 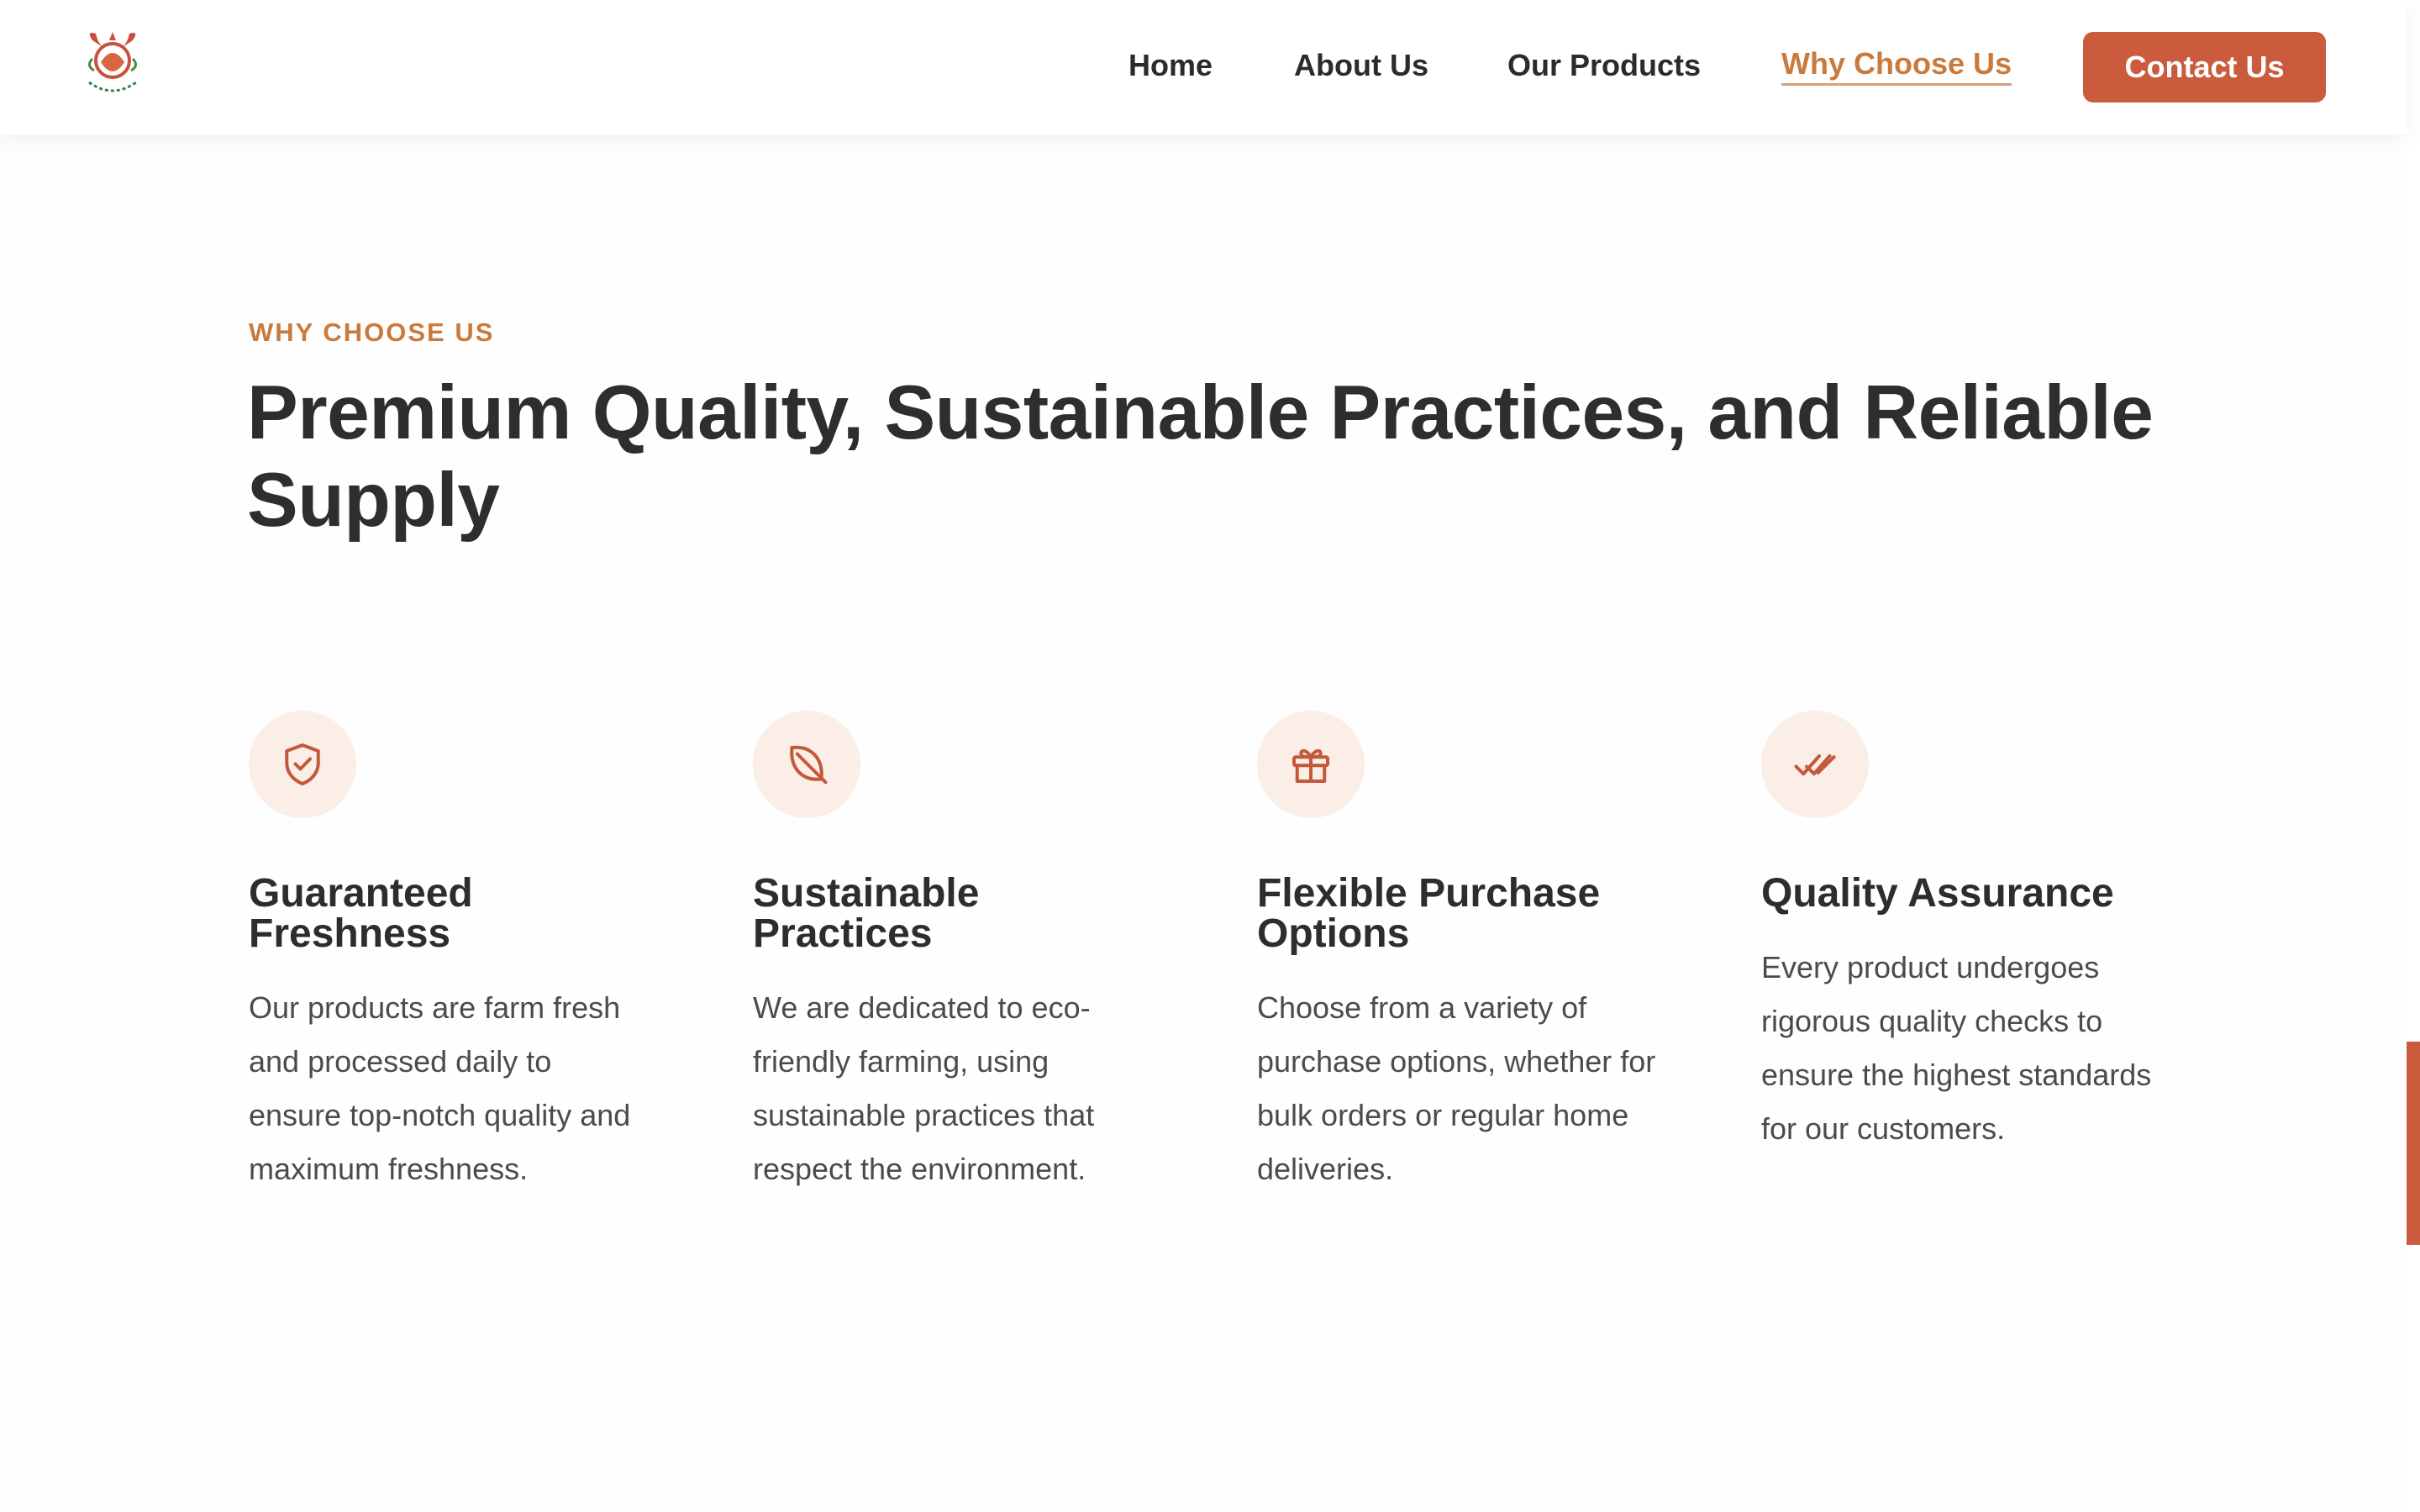 What do you see at coordinates (1170, 65) in the screenshot?
I see `nav-home: Home` at bounding box center [1170, 65].